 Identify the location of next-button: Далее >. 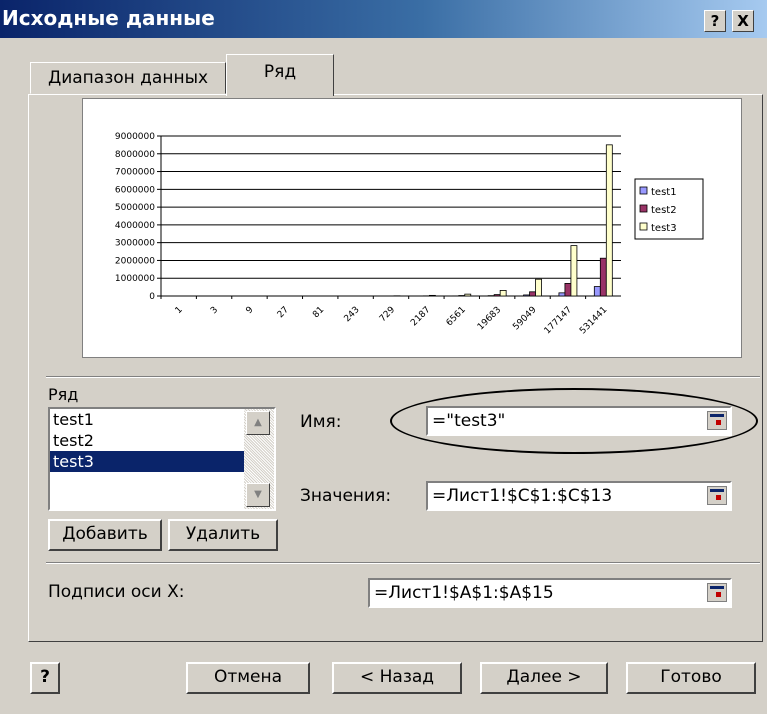
(544, 678).